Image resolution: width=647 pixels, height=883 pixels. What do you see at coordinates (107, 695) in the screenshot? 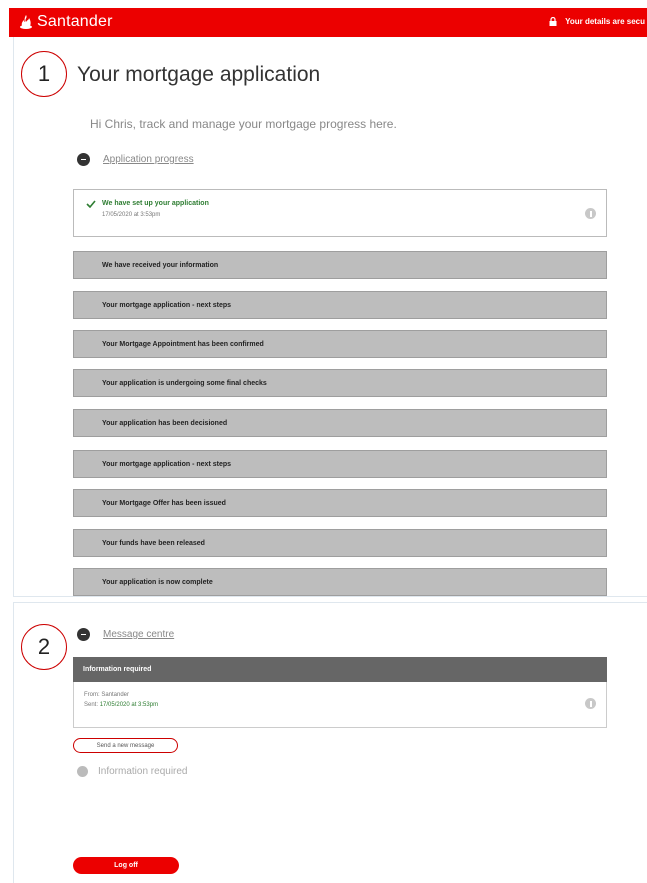
I see `message-from: From: Santander` at bounding box center [107, 695].